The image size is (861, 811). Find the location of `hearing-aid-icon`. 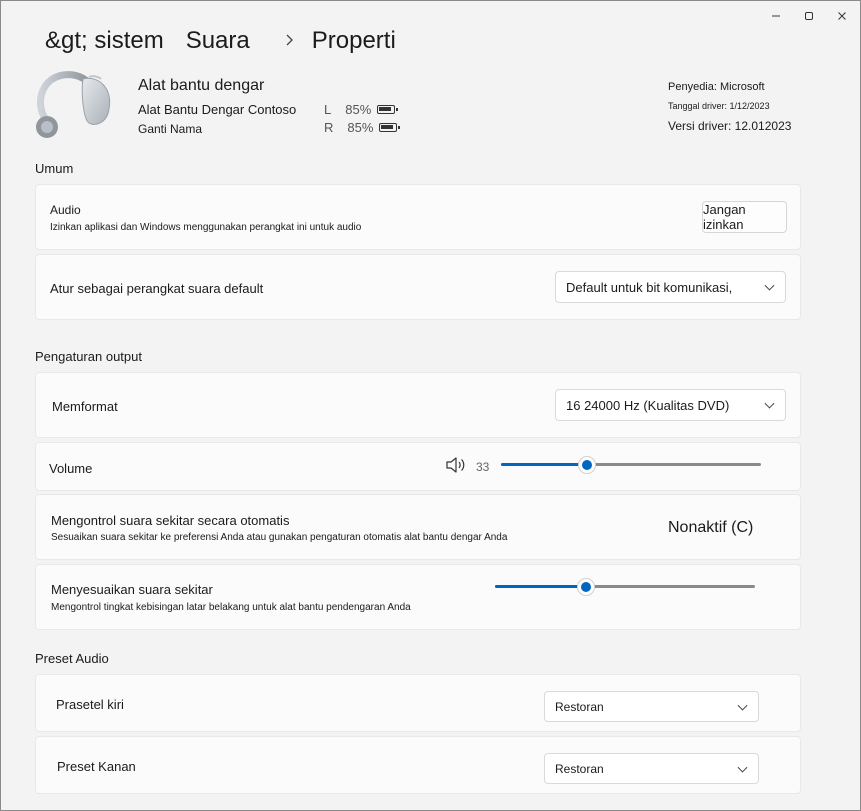

hearing-aid-icon is located at coordinates (73, 106).